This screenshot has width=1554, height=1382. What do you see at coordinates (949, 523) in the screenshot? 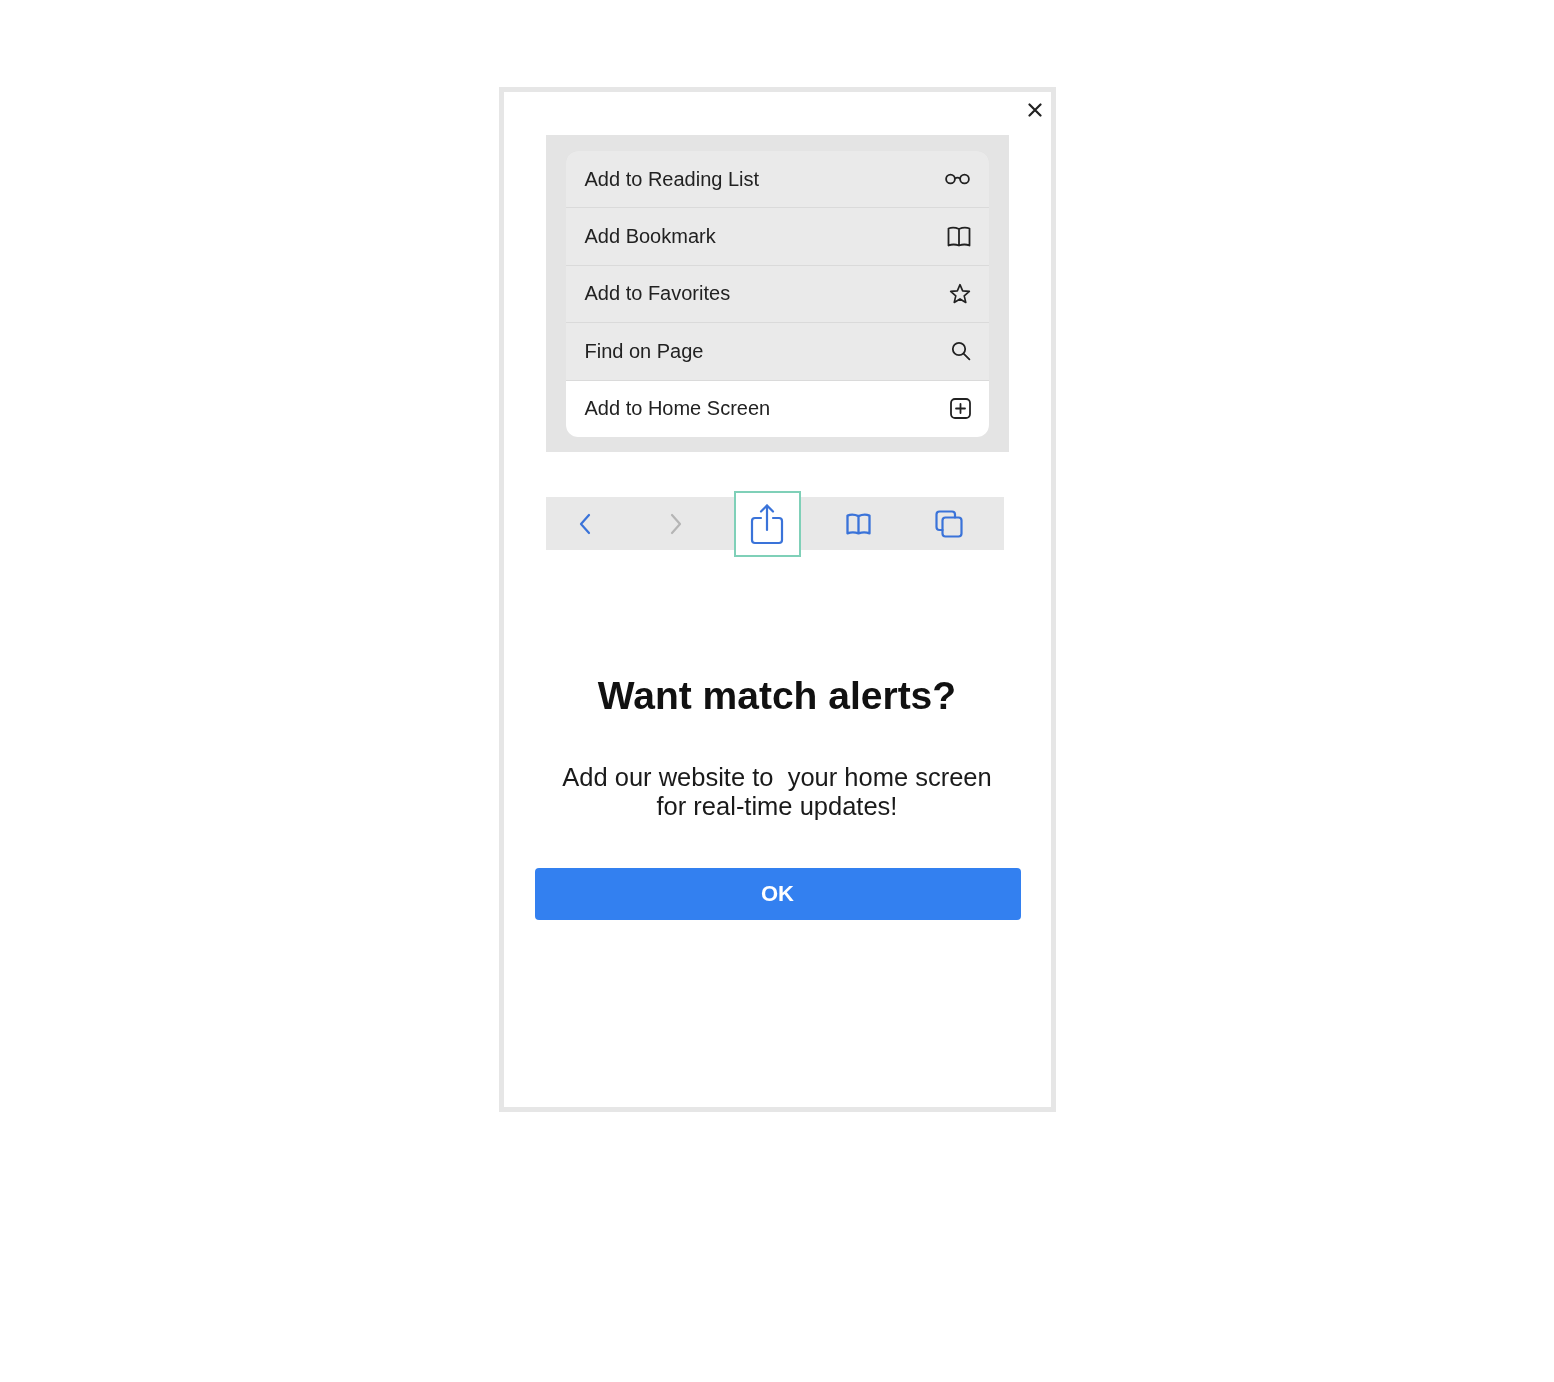
I see `tabs-icon` at bounding box center [949, 523].